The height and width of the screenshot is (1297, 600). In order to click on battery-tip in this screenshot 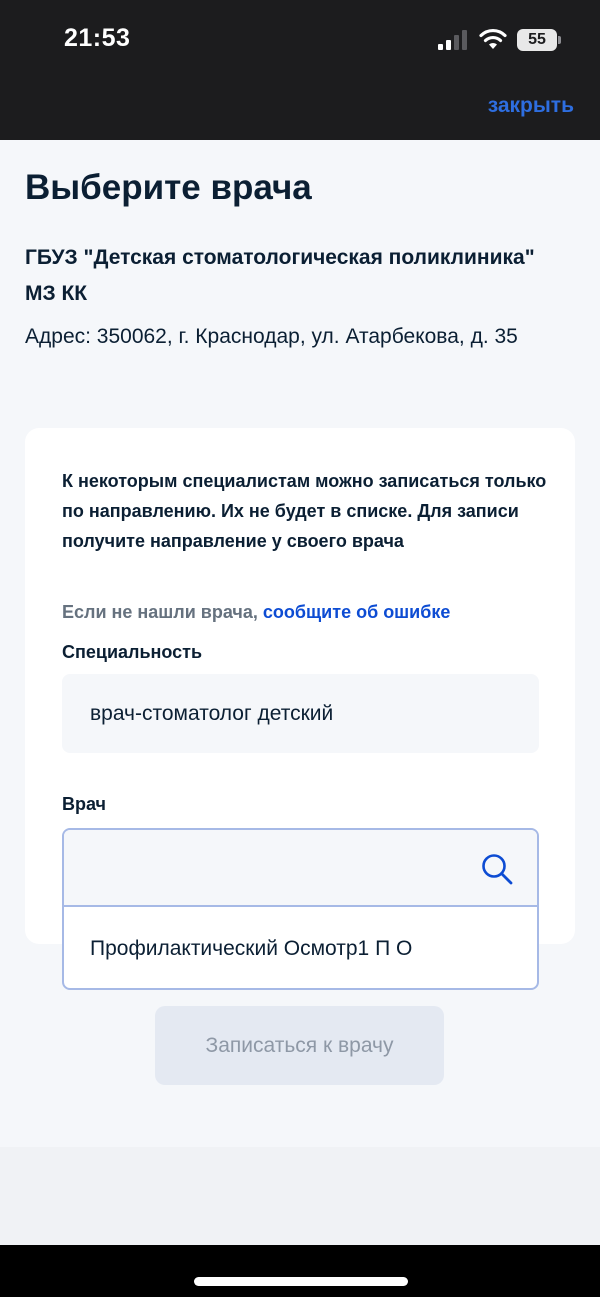, I will do `click(559, 40)`.